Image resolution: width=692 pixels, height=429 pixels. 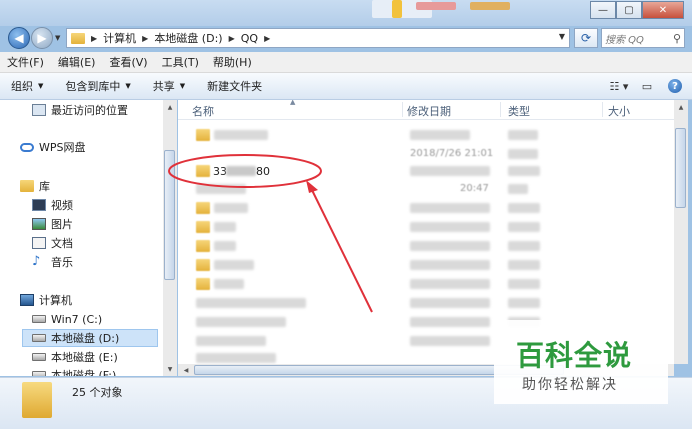 What do you see at coordinates (25, 62) in the screenshot?
I see `menu-file: 文件(F)` at bounding box center [25, 62].